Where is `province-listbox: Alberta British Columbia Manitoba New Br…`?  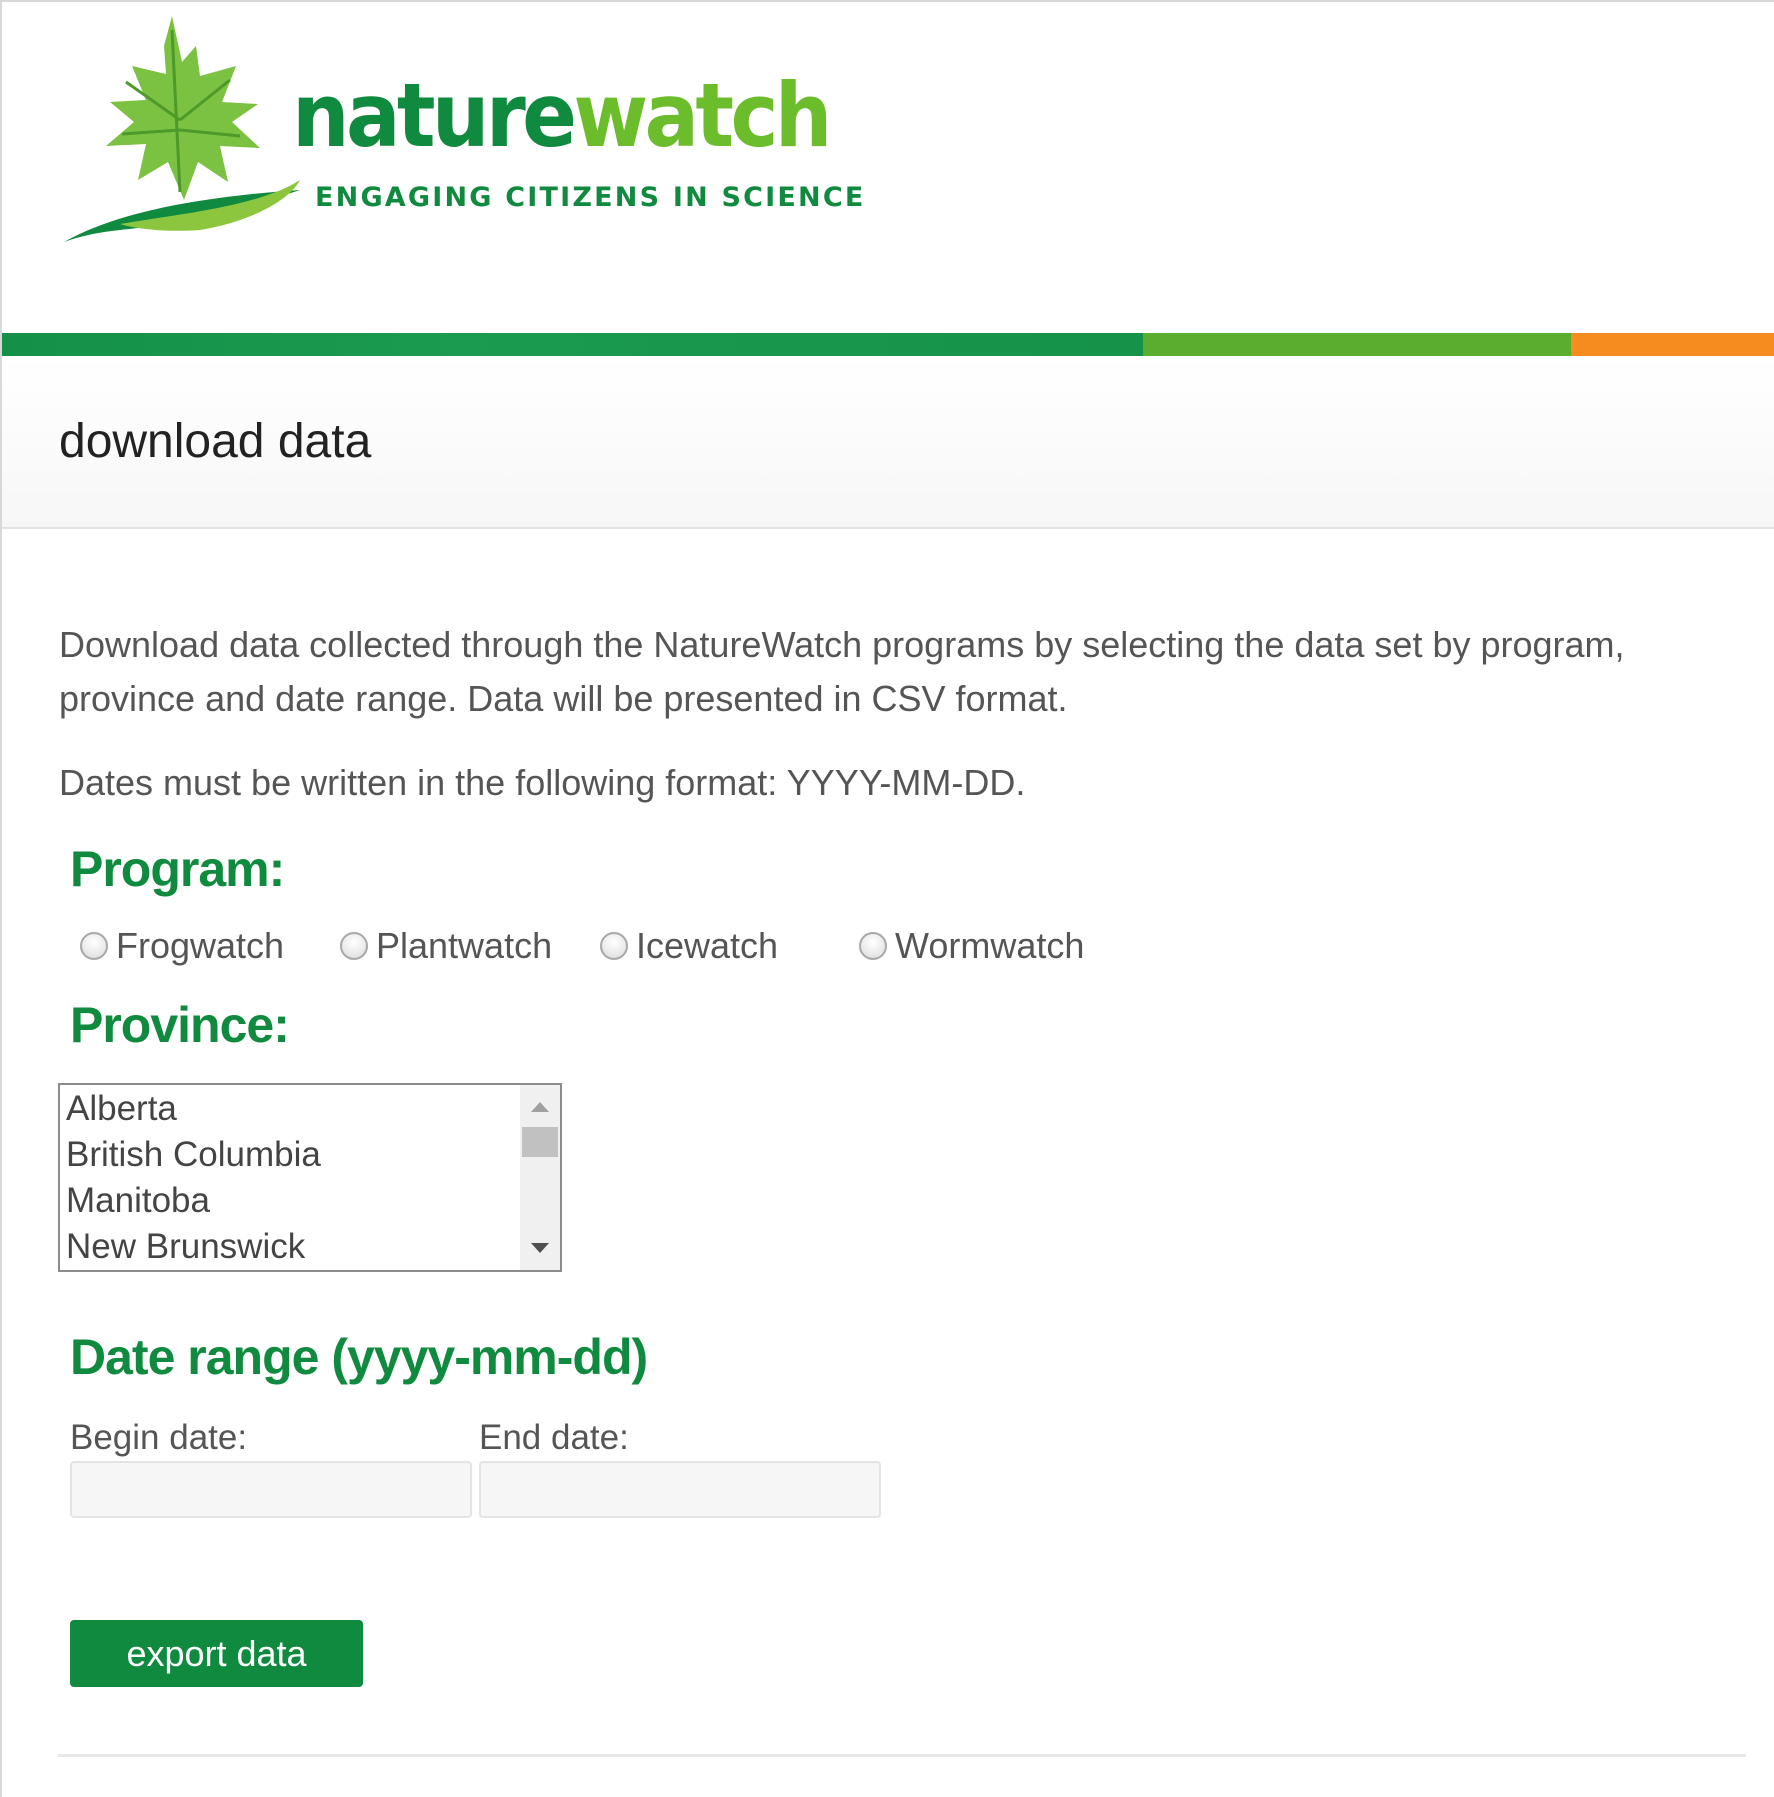 province-listbox: Alberta British Columbia Manitoba New Br… is located at coordinates (310, 1177).